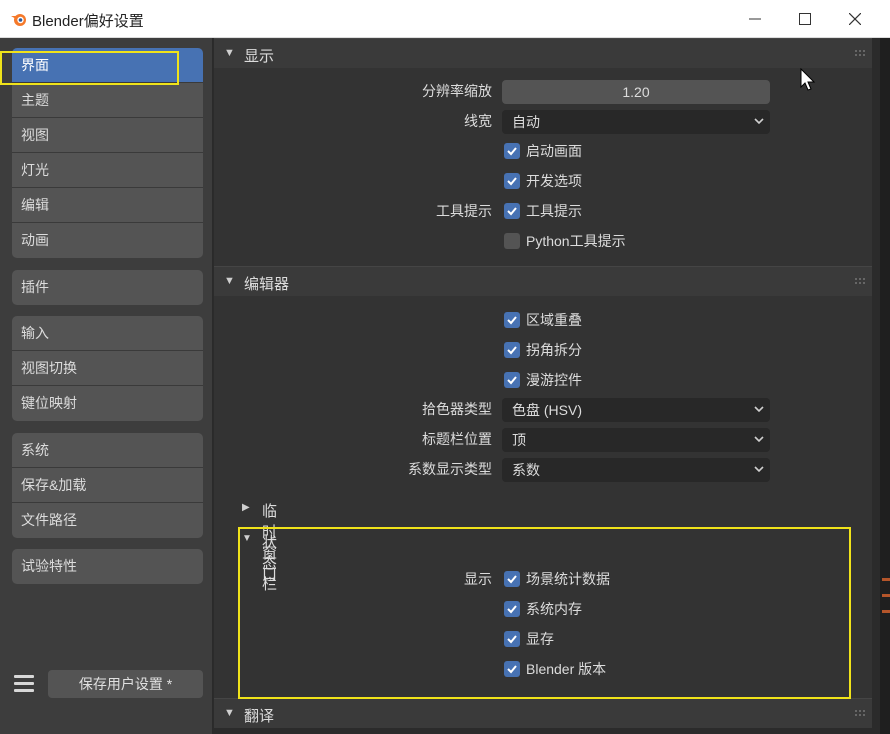 The height and width of the screenshot is (734, 890). I want to click on nav-item-file-paths: 文件路径, so click(107, 520).